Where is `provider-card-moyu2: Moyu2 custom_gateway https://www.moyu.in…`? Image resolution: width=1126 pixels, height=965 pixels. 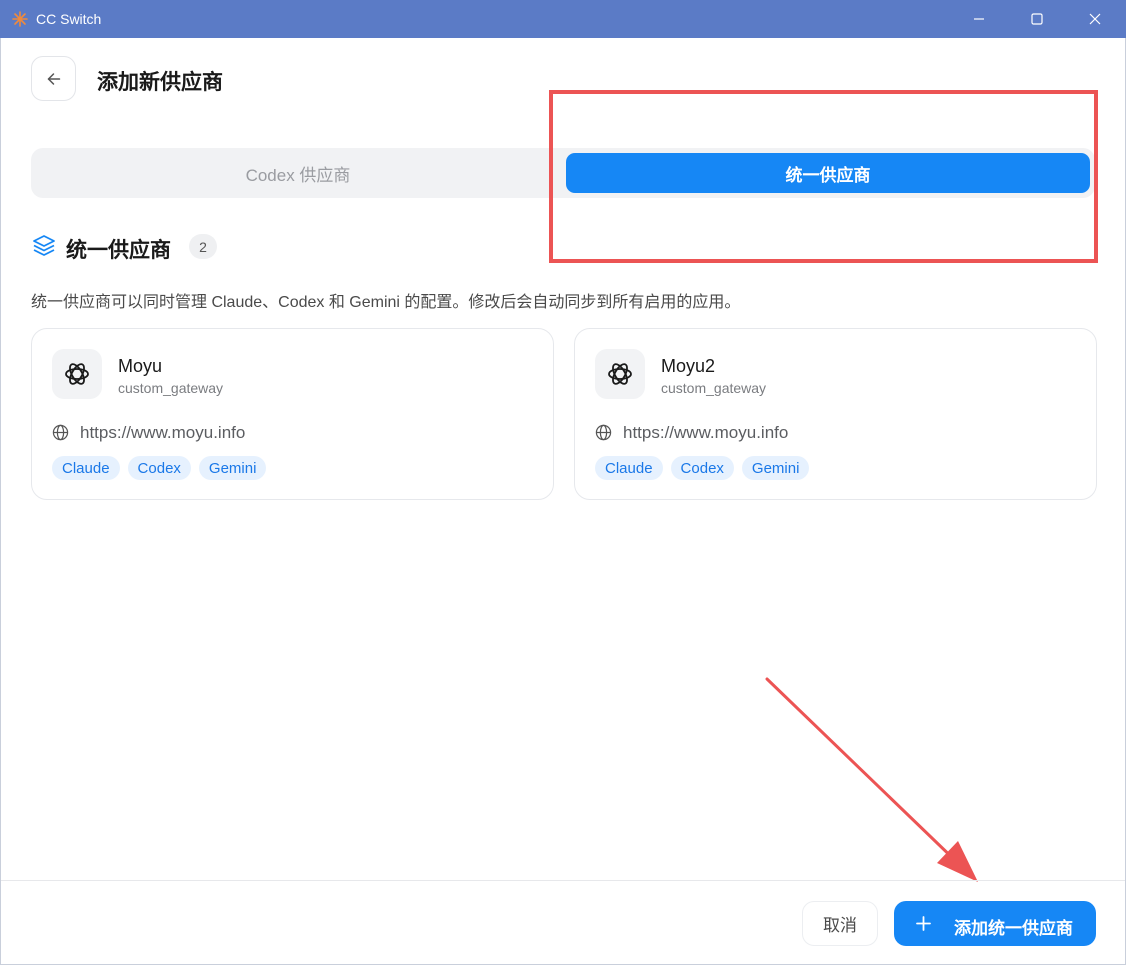
provider-card-moyu2: Moyu2 custom_gateway https://www.moyu.in… is located at coordinates (835, 414).